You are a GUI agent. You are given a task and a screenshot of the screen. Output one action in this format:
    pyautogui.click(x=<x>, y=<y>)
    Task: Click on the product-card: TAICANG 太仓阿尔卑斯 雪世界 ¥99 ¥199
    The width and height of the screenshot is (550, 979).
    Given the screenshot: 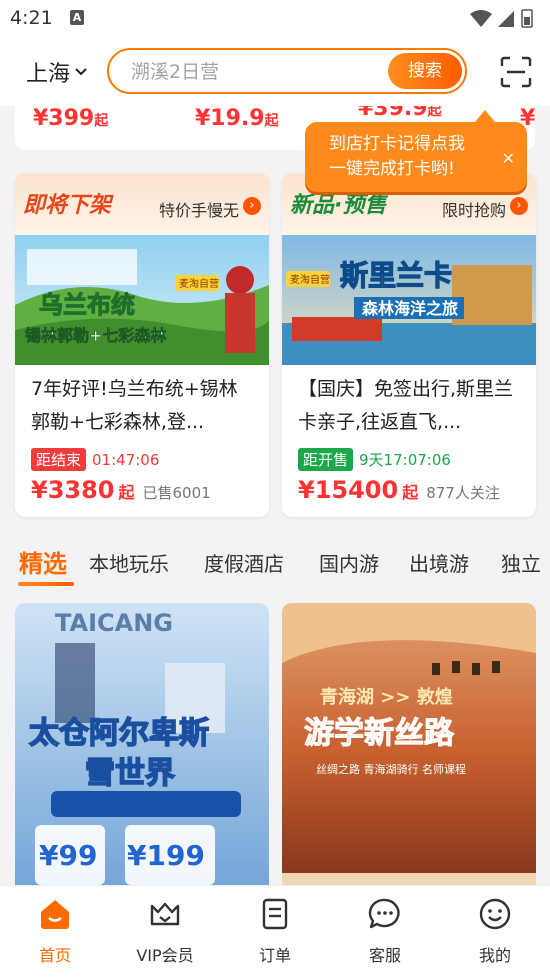 What is the action you would take?
    pyautogui.click(x=142, y=753)
    